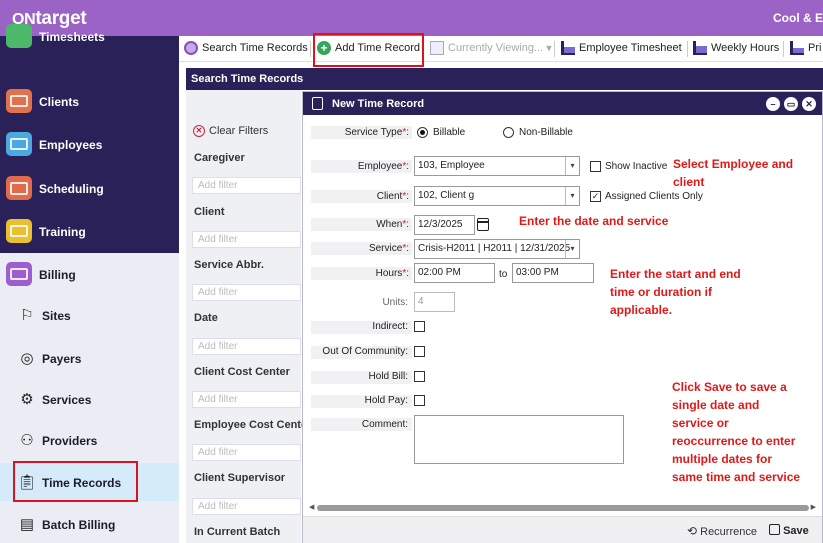 The width and height of the screenshot is (823, 543). I want to click on recurrence-icon: ⟲, so click(692, 531).